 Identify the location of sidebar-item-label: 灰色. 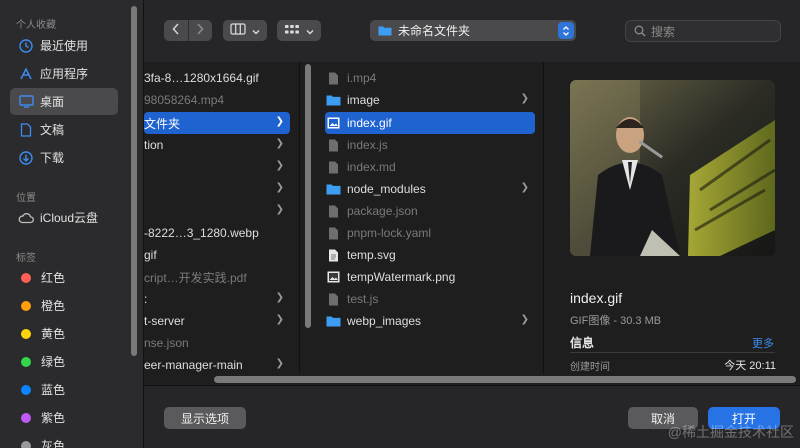
(53, 443).